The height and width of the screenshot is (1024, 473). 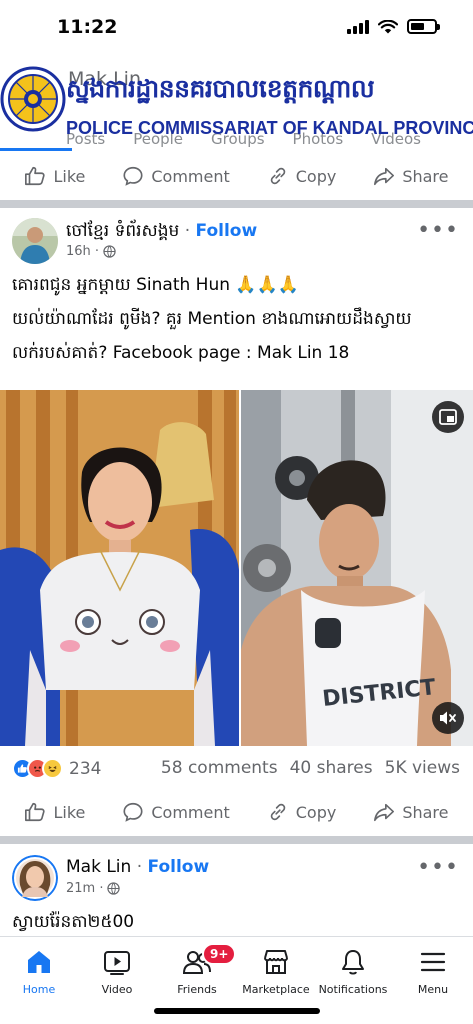 What do you see at coordinates (220, 88) in the screenshot?
I see `watermark-khmer-title: ស្នងការដ្ឋាននគរបាលខេត្តកណ្តាល` at bounding box center [220, 88].